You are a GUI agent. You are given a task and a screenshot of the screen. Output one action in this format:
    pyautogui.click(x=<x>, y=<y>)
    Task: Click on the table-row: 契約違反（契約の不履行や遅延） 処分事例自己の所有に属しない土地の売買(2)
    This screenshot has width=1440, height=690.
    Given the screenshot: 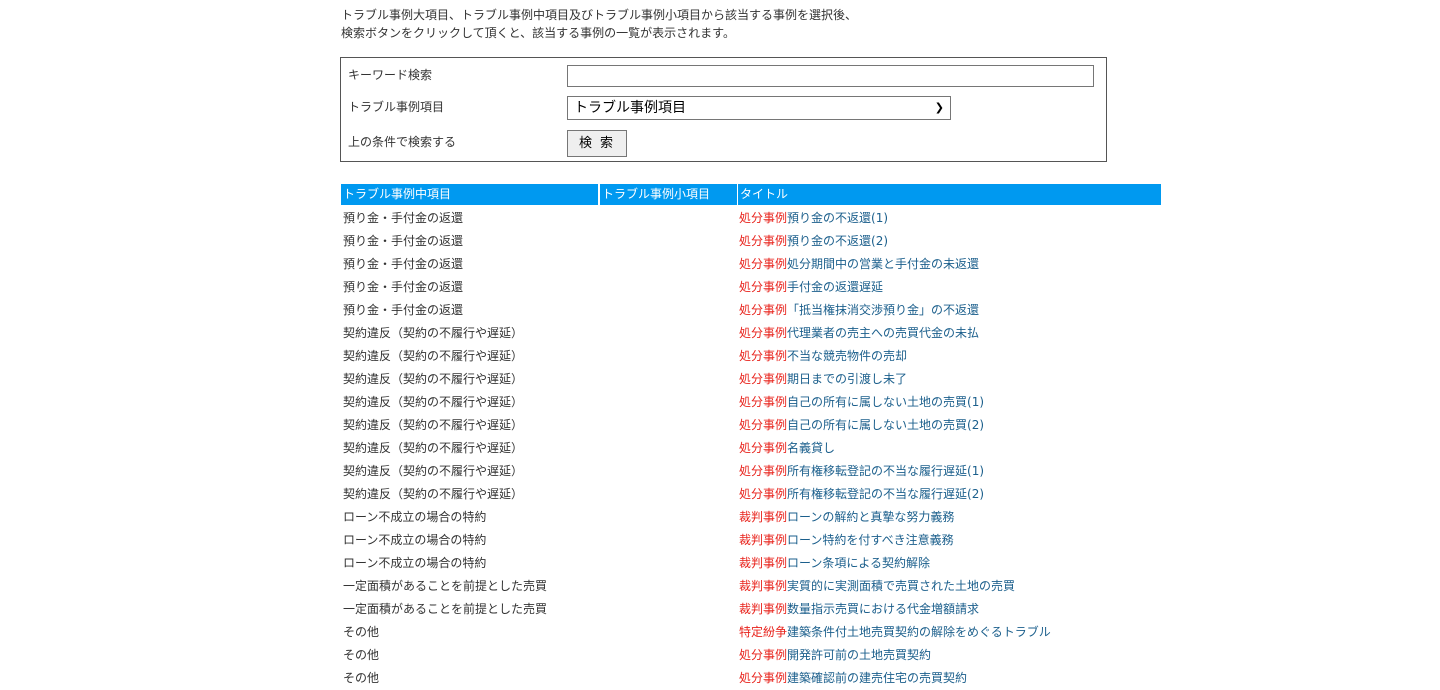 What is the action you would take?
    pyautogui.click(x=751, y=425)
    